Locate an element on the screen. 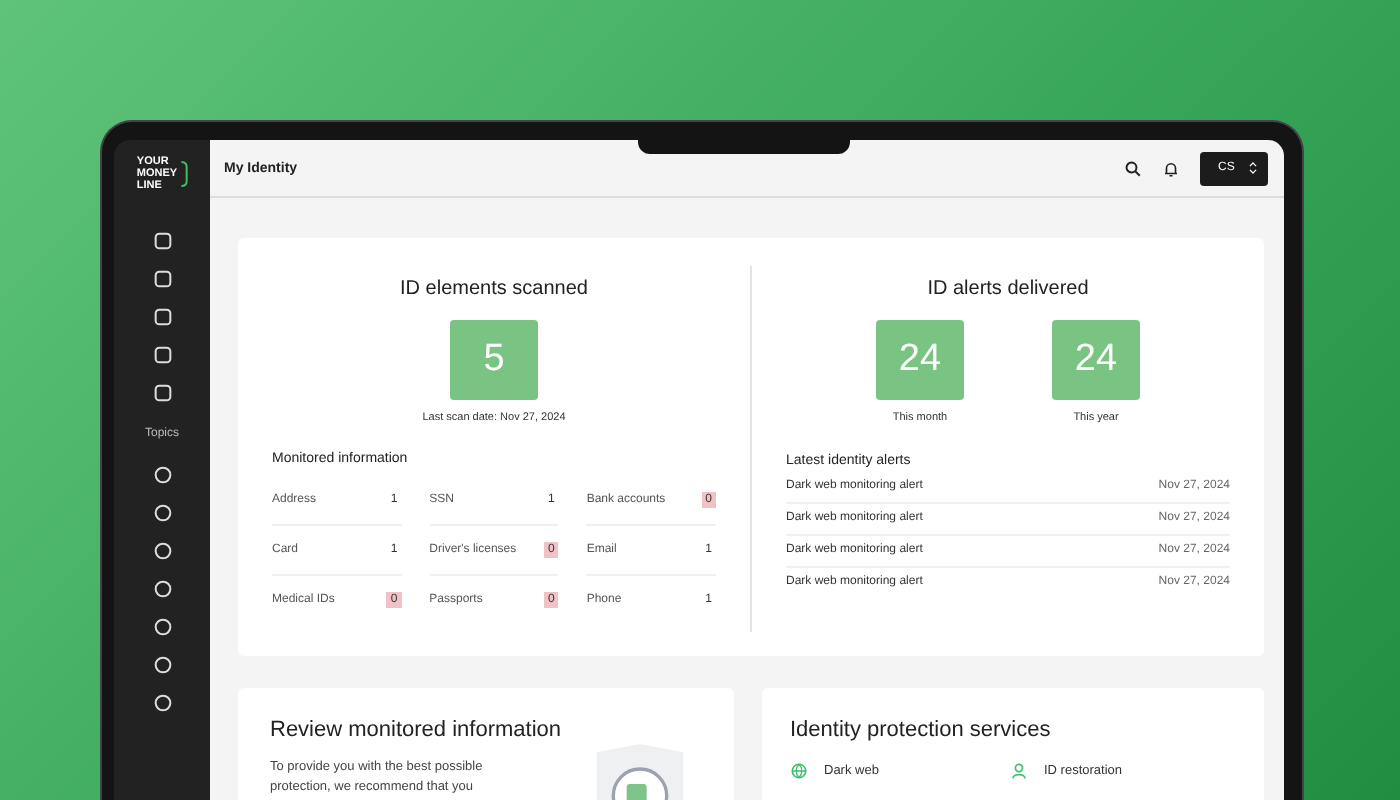 This screenshot has width=1400, height=800. globe-icon is located at coordinates (799, 771).